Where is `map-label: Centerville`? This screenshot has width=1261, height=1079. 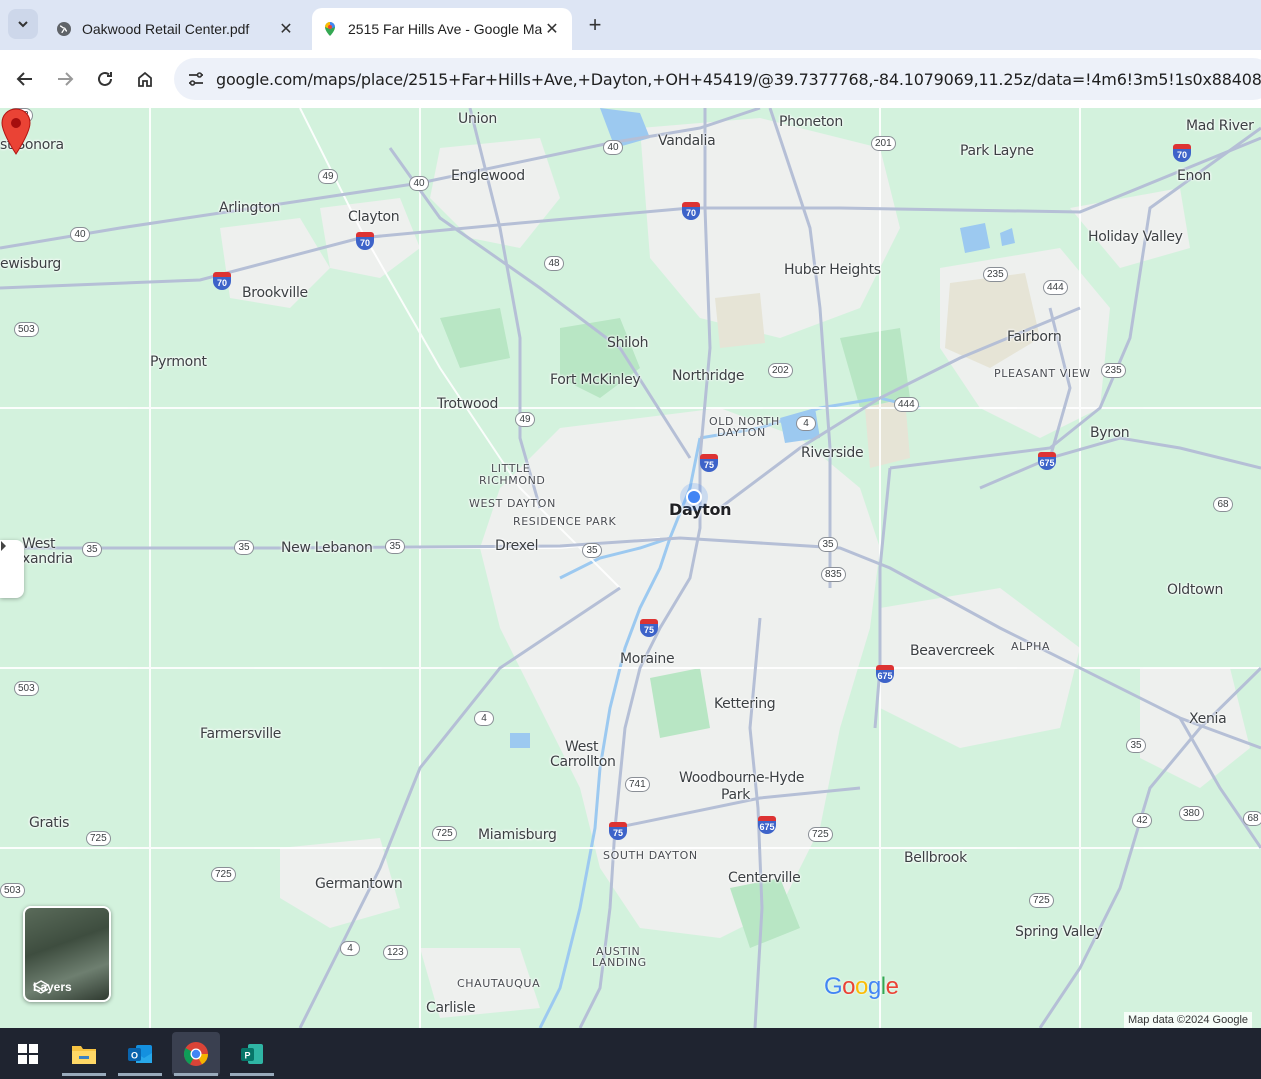 map-label: Centerville is located at coordinates (764, 878).